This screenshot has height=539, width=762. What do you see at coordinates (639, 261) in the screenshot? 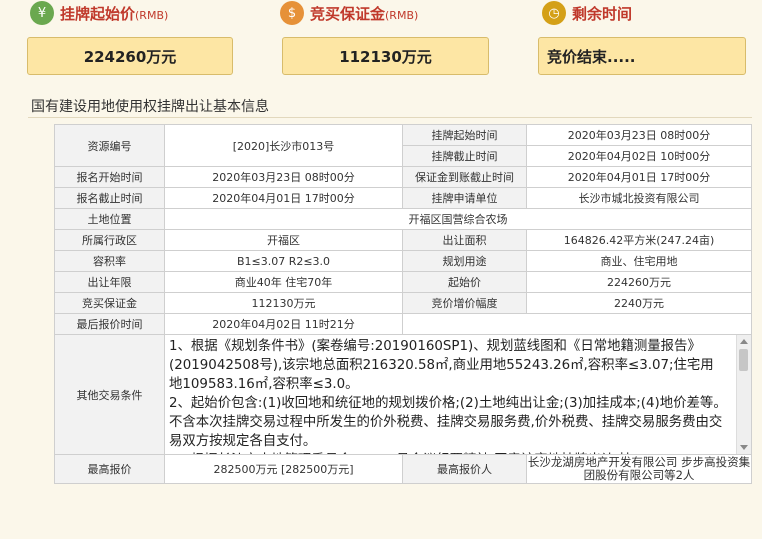
I see `use-value: 商业、住宅用地` at bounding box center [639, 261].